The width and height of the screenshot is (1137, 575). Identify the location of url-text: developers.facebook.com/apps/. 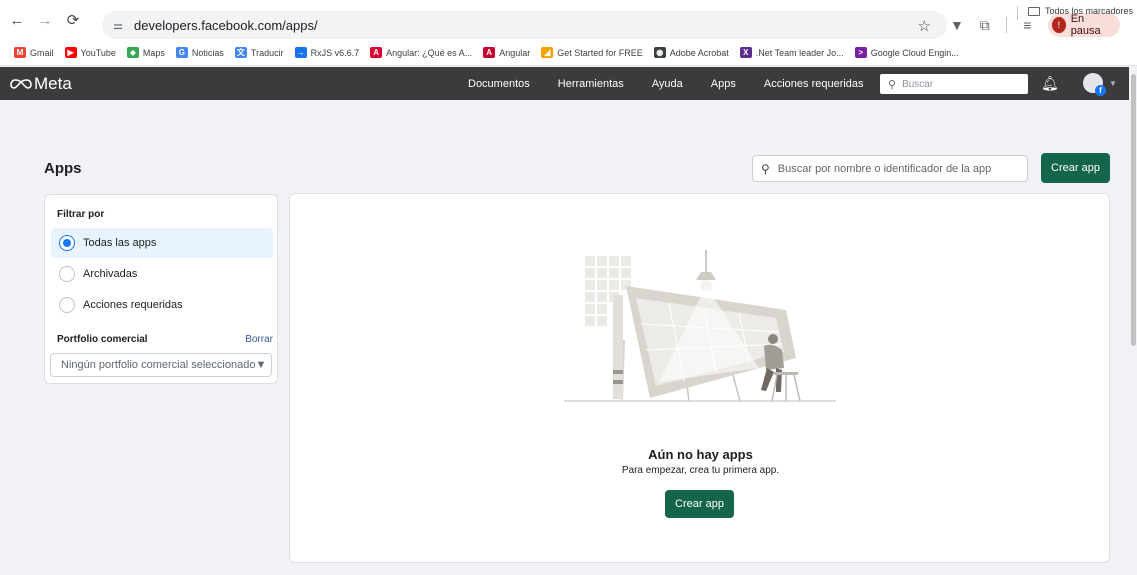
(226, 25).